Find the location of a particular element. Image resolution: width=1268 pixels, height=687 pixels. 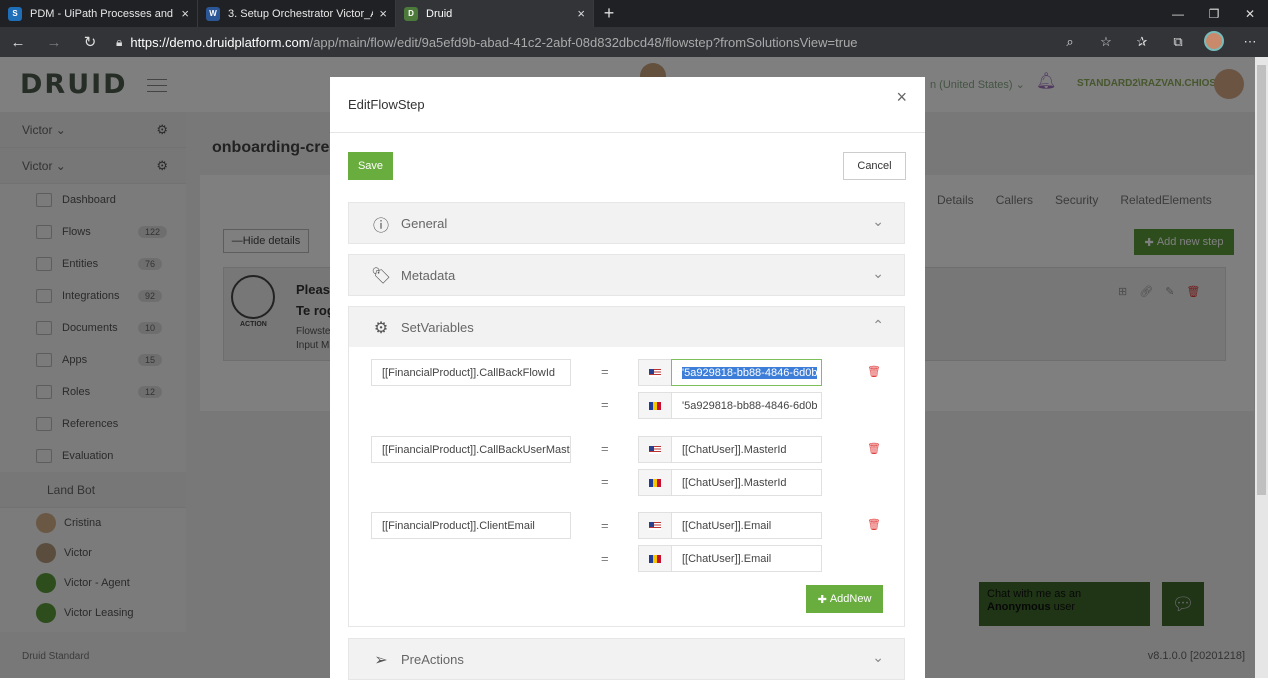

info-icon: ⓘ is located at coordinates (380, 226).